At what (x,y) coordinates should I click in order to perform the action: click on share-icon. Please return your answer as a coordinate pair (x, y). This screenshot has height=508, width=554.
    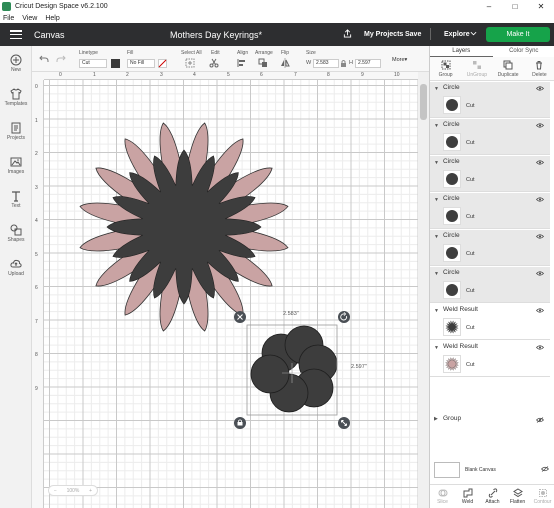
    Looking at the image, I should click on (347, 34).